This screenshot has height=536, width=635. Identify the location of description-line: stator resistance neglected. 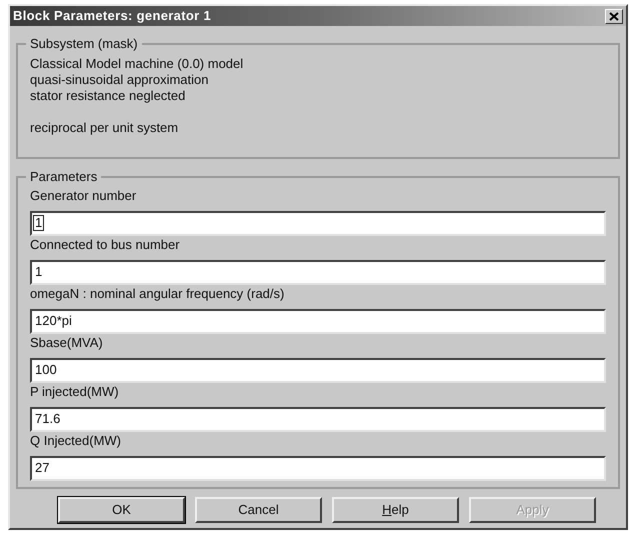
(108, 96).